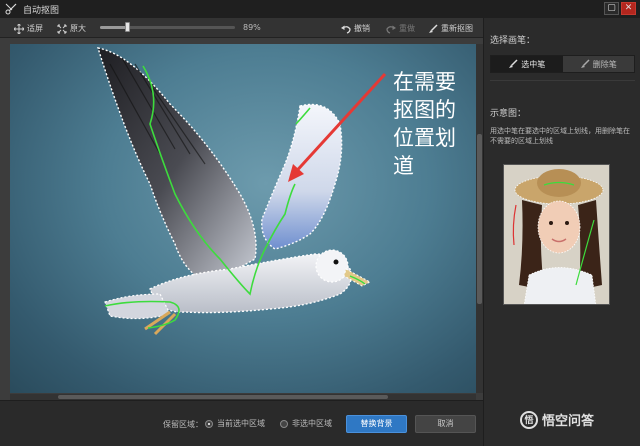 This screenshot has width=640, height=446. I want to click on gull-eye, so click(336, 262).